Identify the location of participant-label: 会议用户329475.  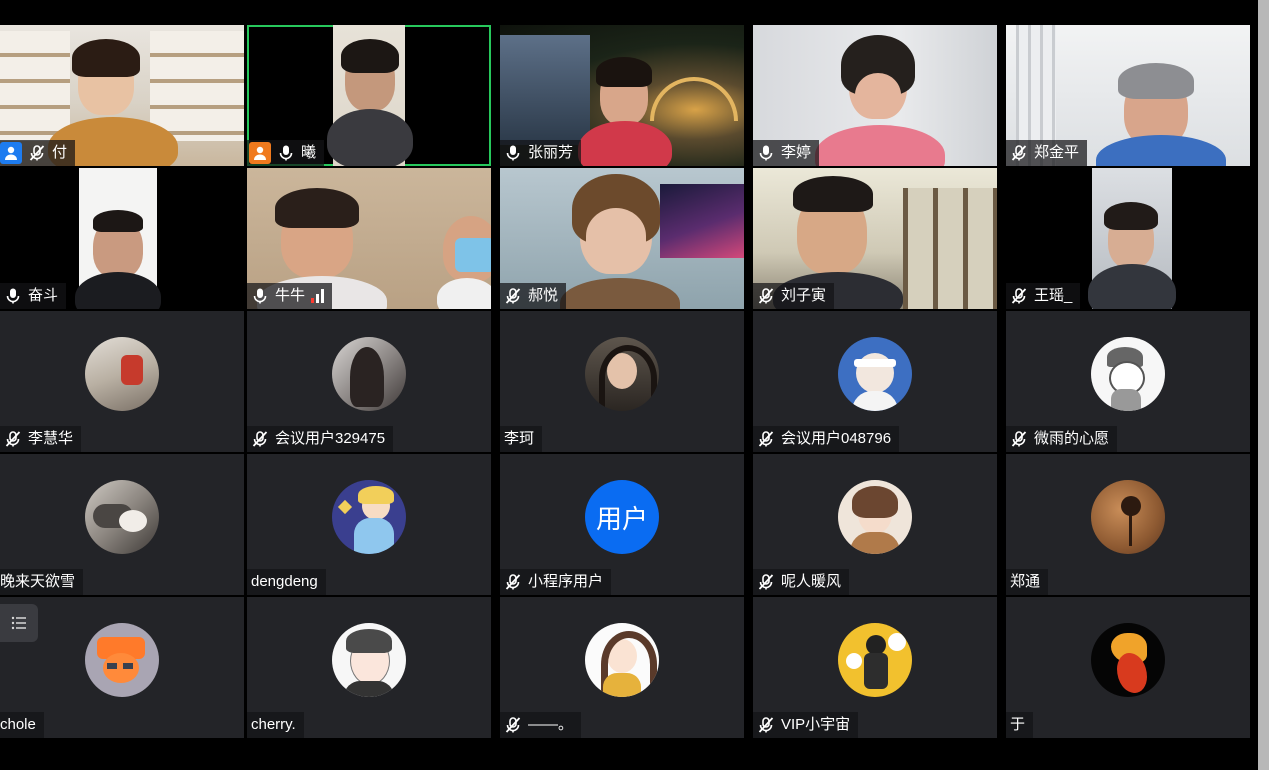
(320, 439).